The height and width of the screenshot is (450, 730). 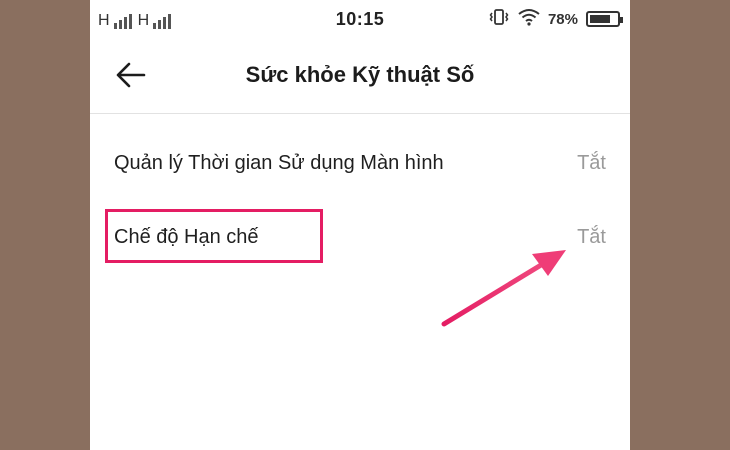 I want to click on battery-icon, so click(x=604, y=19).